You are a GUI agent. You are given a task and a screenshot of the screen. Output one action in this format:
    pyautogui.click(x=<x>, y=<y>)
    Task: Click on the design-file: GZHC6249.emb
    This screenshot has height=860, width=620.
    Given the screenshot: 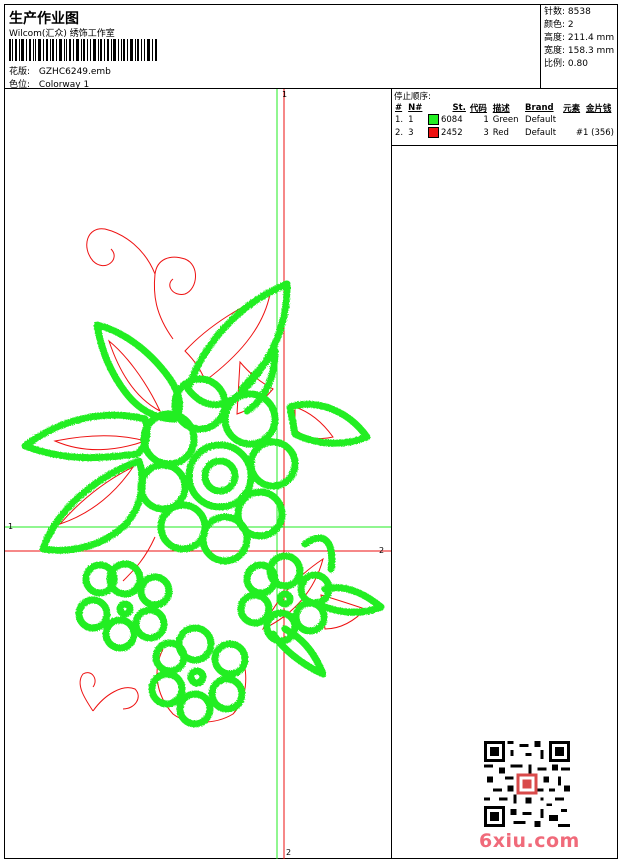 What is the action you would take?
    pyautogui.click(x=74, y=72)
    